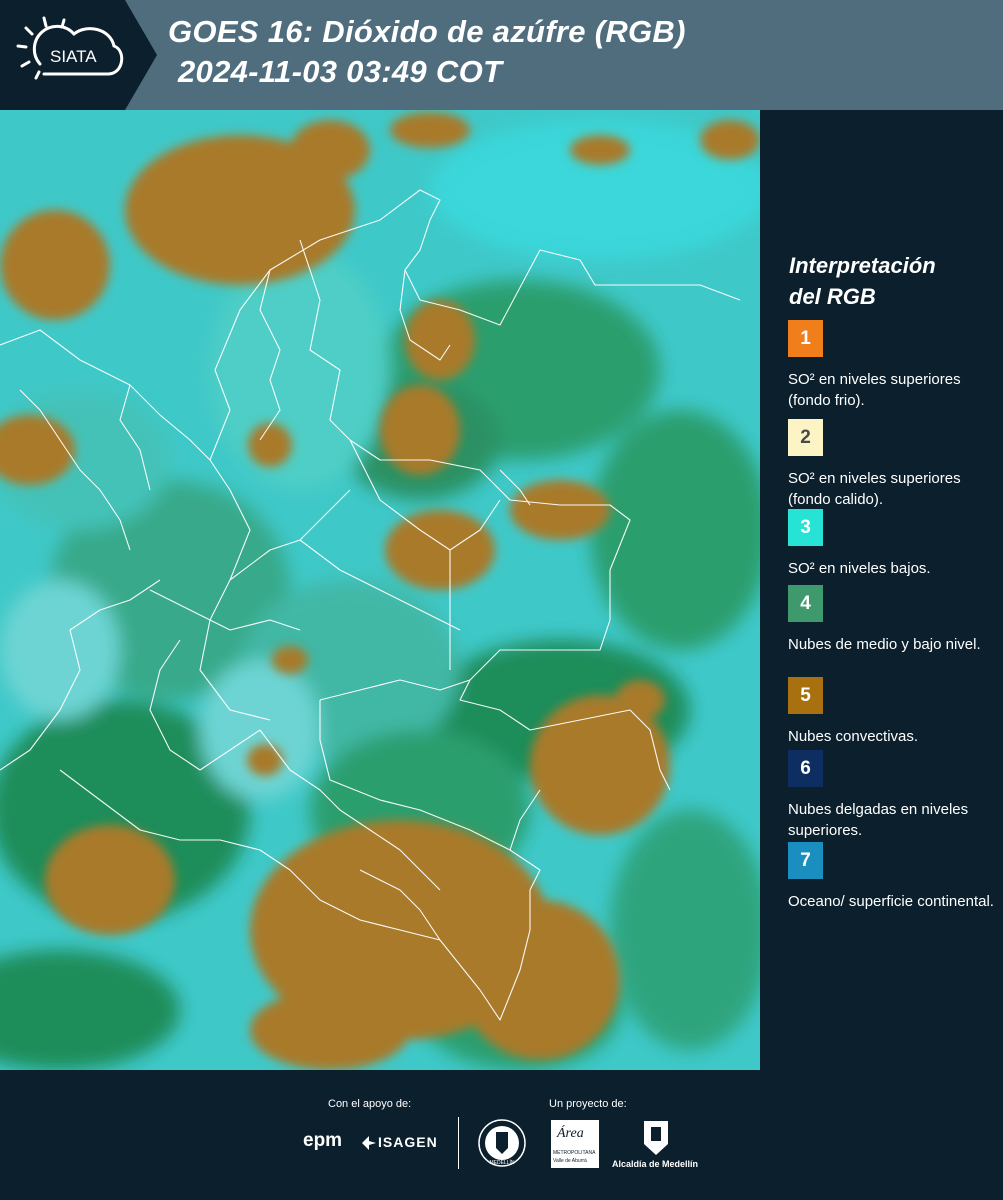  What do you see at coordinates (570, 1161) in the screenshot?
I see `area-logo-sub2: Valle de Aburrá` at bounding box center [570, 1161].